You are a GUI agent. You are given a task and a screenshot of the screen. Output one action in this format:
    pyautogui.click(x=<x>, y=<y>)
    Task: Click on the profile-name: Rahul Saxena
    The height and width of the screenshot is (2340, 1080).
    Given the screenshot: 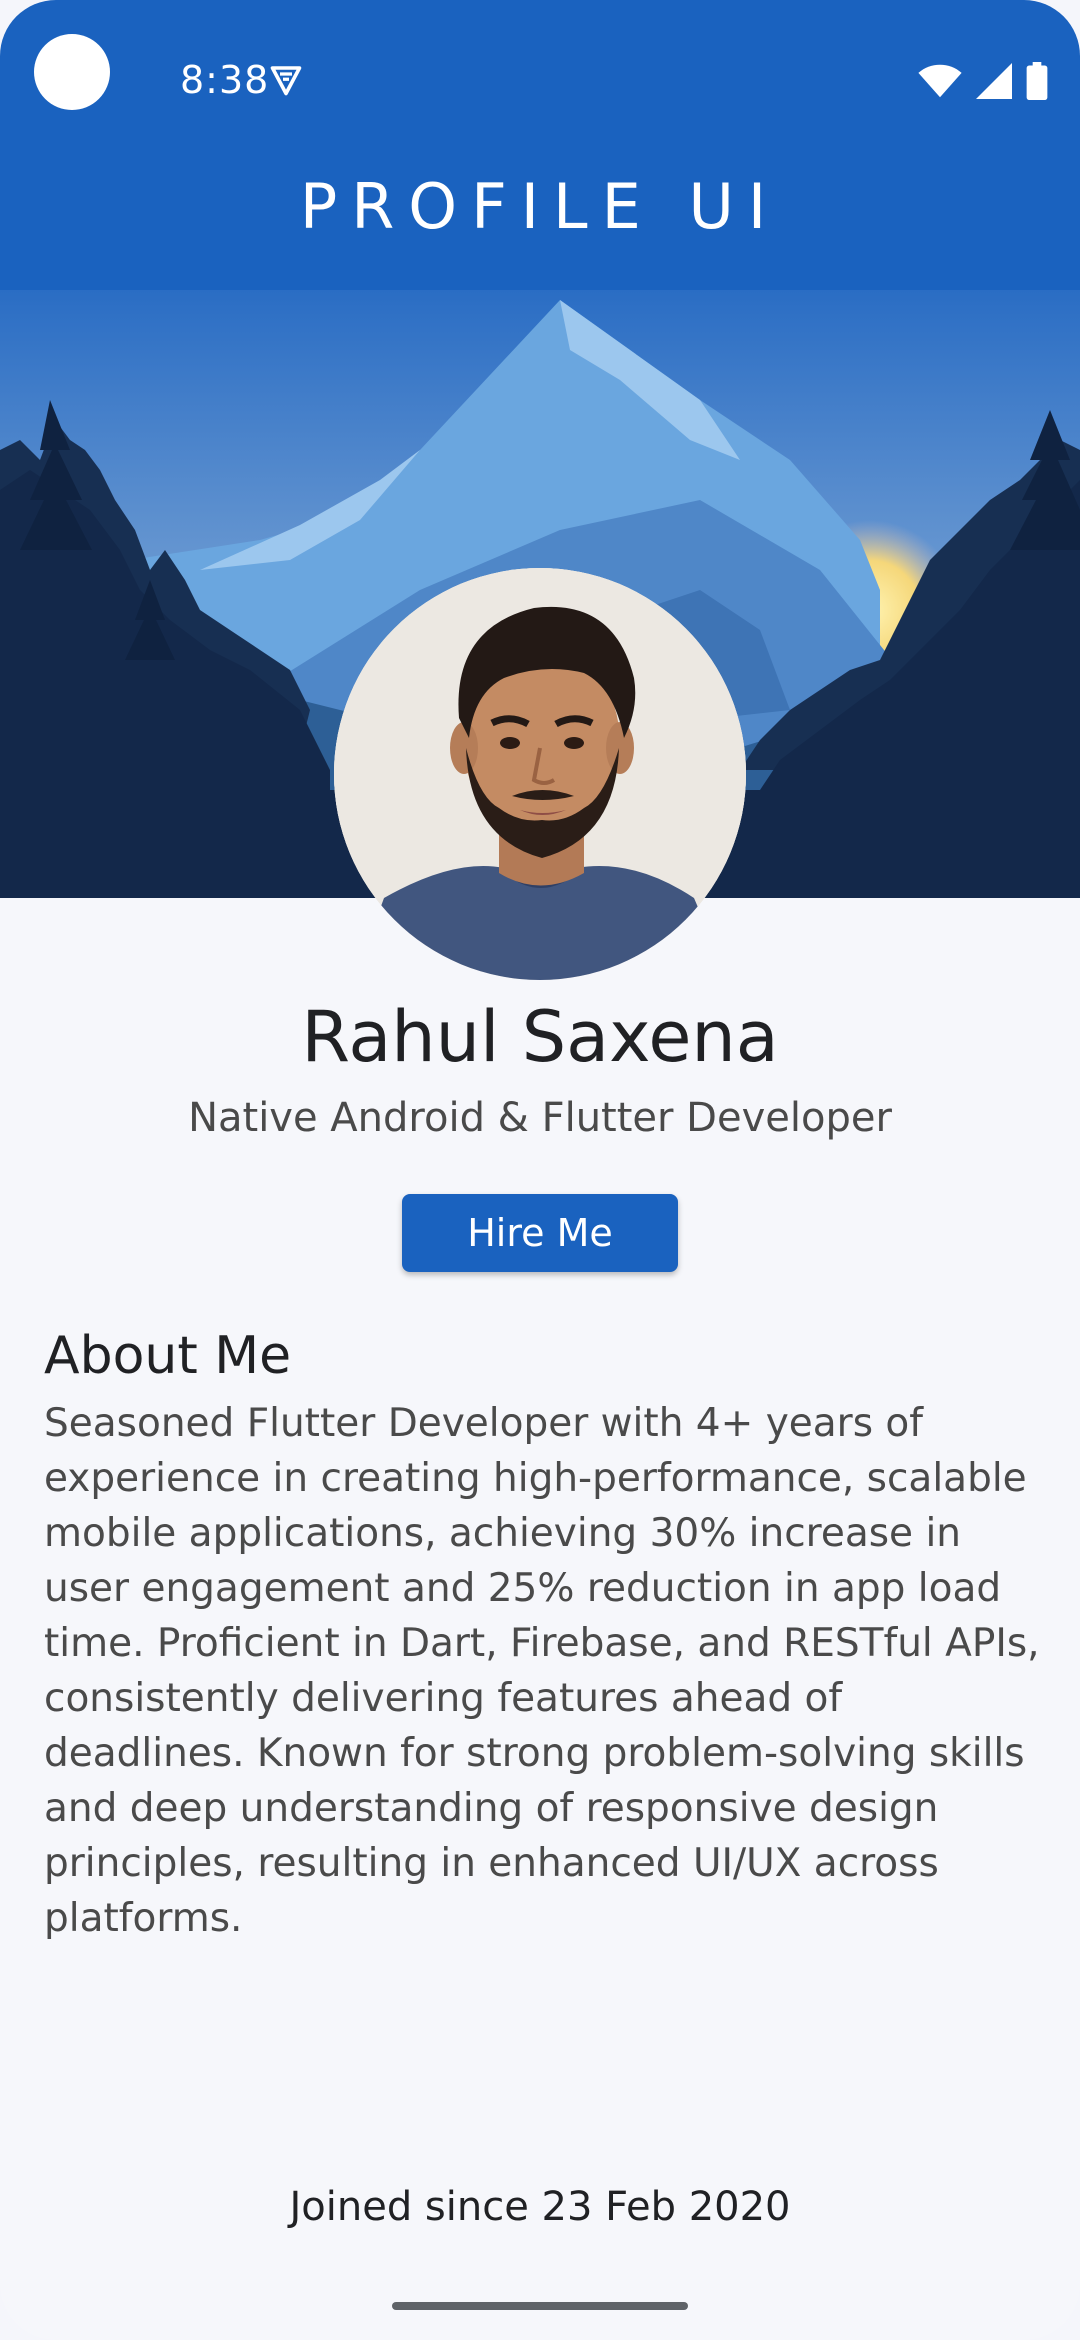 What is the action you would take?
    pyautogui.click(x=540, y=1037)
    